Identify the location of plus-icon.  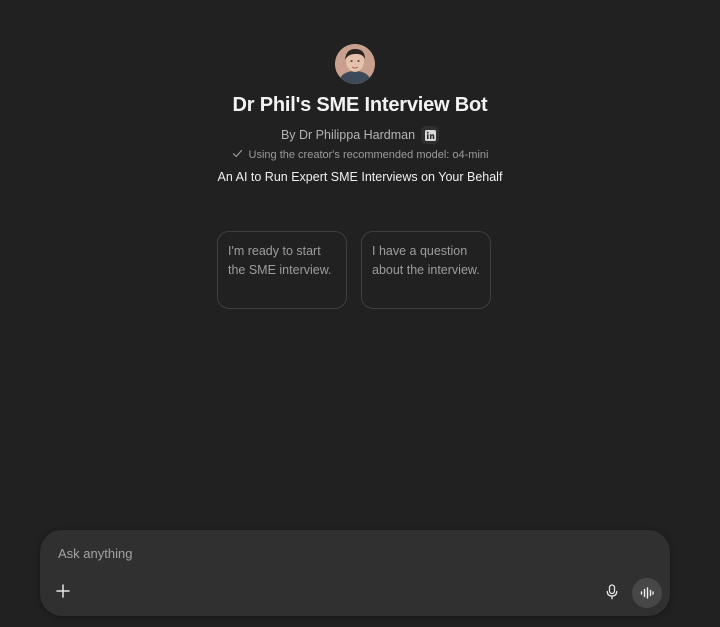
(63, 591).